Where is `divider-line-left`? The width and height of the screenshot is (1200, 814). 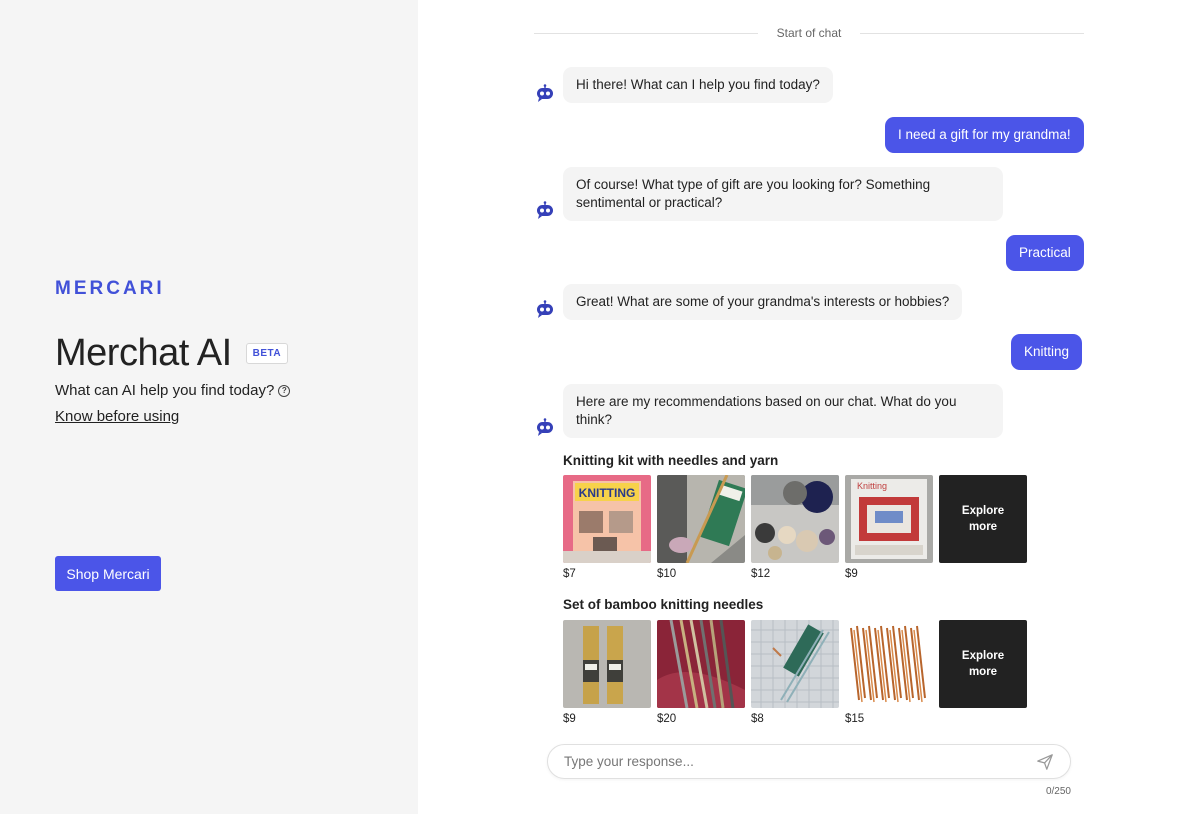
divider-line-left is located at coordinates (646, 33).